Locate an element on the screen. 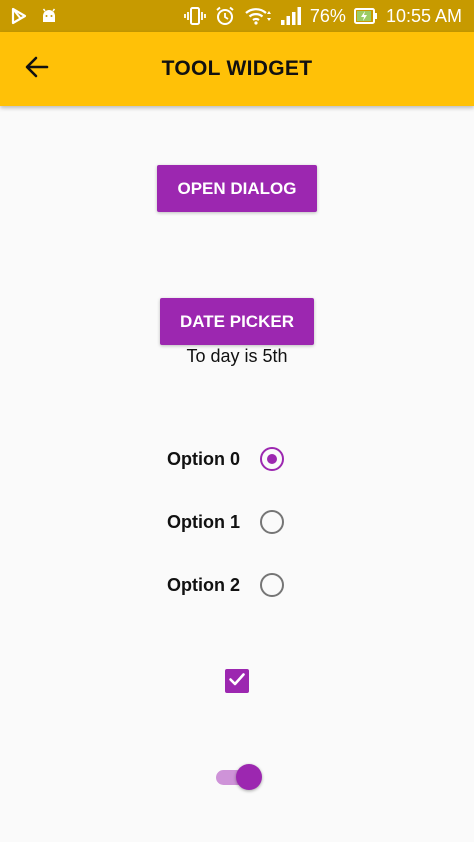 The width and height of the screenshot is (474, 842). toggle-switch is located at coordinates (239, 777).